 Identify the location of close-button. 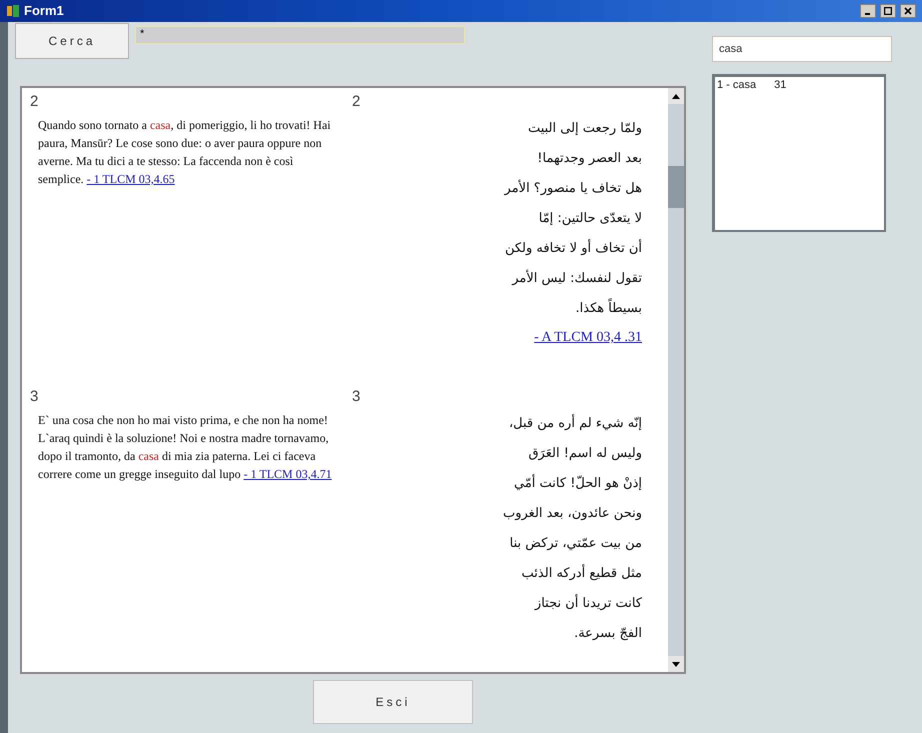
(908, 11).